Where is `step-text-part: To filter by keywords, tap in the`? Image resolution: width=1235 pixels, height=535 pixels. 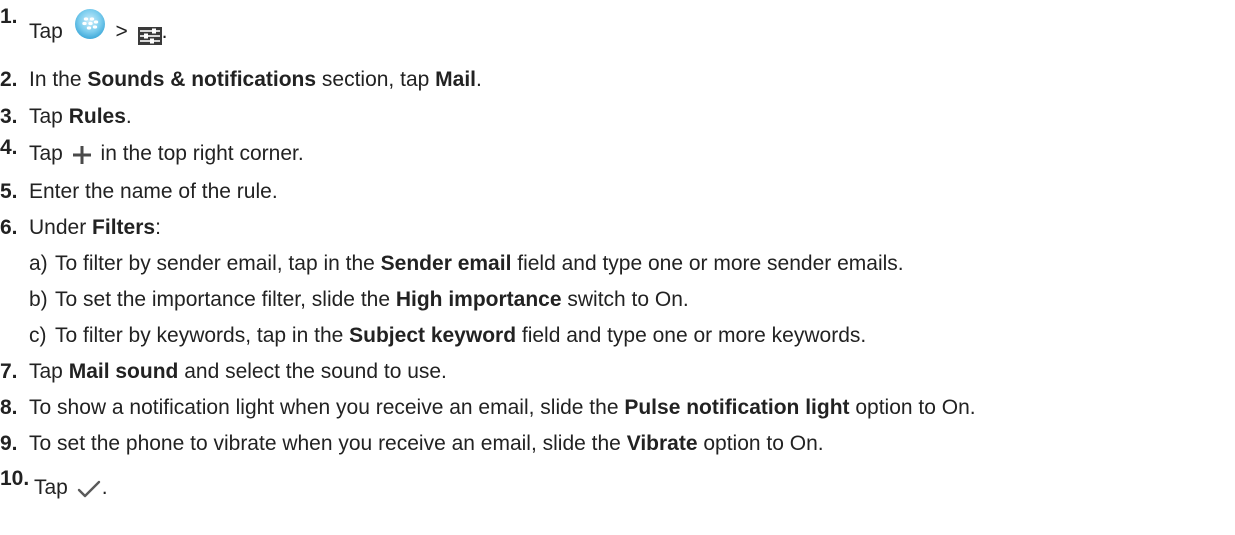 step-text-part: To filter by keywords, tap in the is located at coordinates (202, 335).